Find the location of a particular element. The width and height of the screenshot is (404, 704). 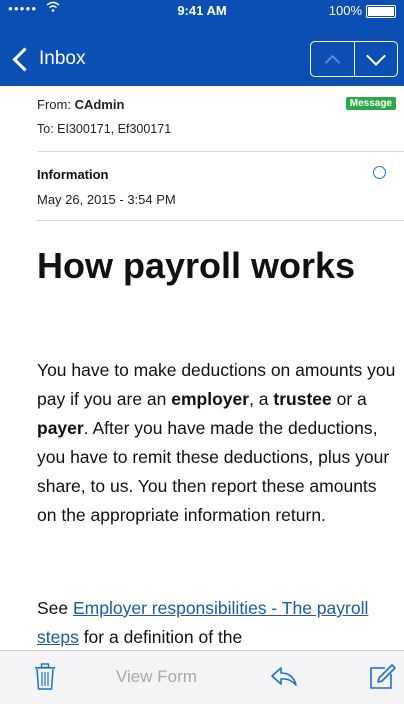

bottom-toolbar: View Form is located at coordinates (202, 677).